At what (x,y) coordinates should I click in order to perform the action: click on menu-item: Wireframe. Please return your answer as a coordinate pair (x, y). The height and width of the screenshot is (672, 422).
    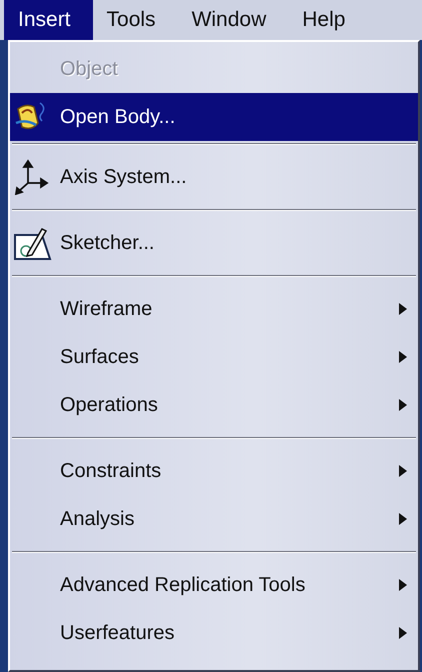
    Looking at the image, I should click on (214, 309).